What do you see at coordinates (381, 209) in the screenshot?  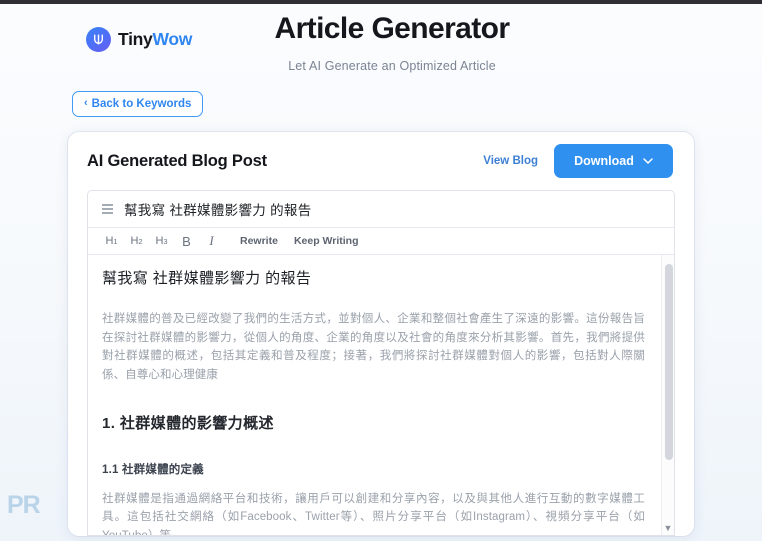 I see `editor-titlebar: 幫我寫 社群媒體影響力 的報告` at bounding box center [381, 209].